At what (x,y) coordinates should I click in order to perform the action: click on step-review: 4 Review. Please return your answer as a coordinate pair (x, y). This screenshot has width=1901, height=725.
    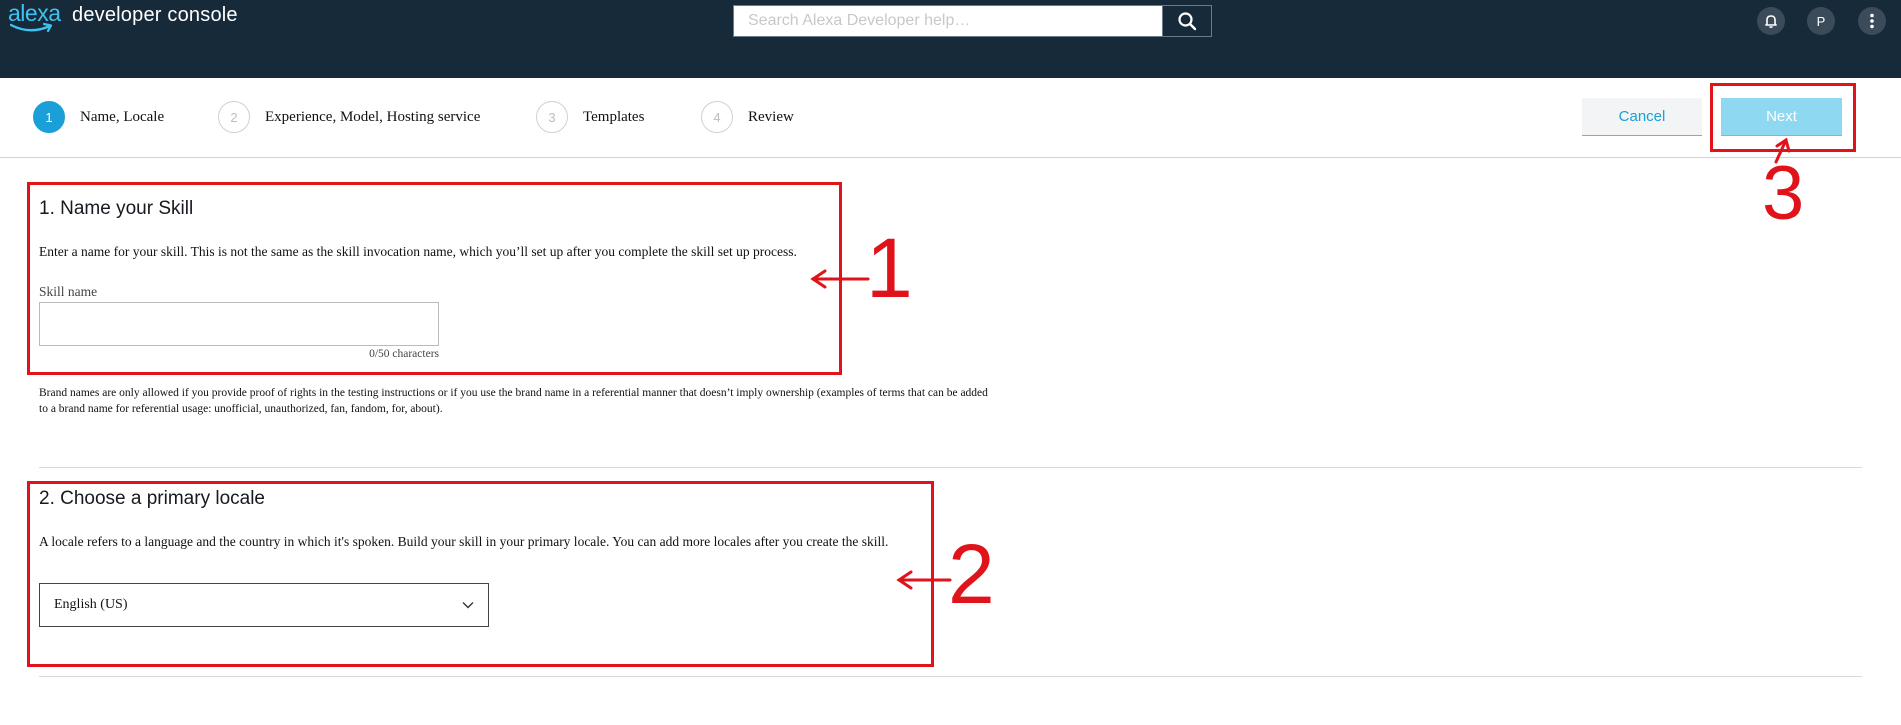
    Looking at the image, I should click on (747, 117).